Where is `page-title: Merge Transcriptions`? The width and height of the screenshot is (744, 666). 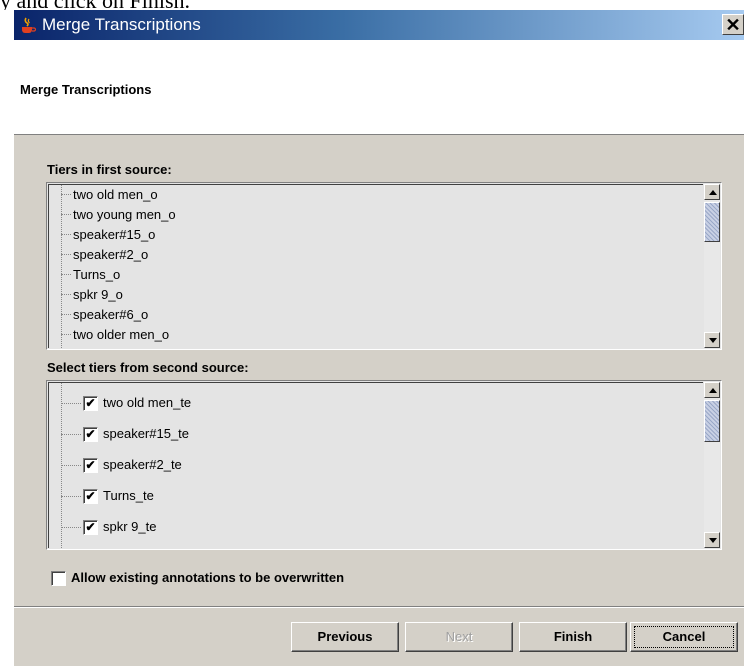
page-title: Merge Transcriptions is located at coordinates (86, 89).